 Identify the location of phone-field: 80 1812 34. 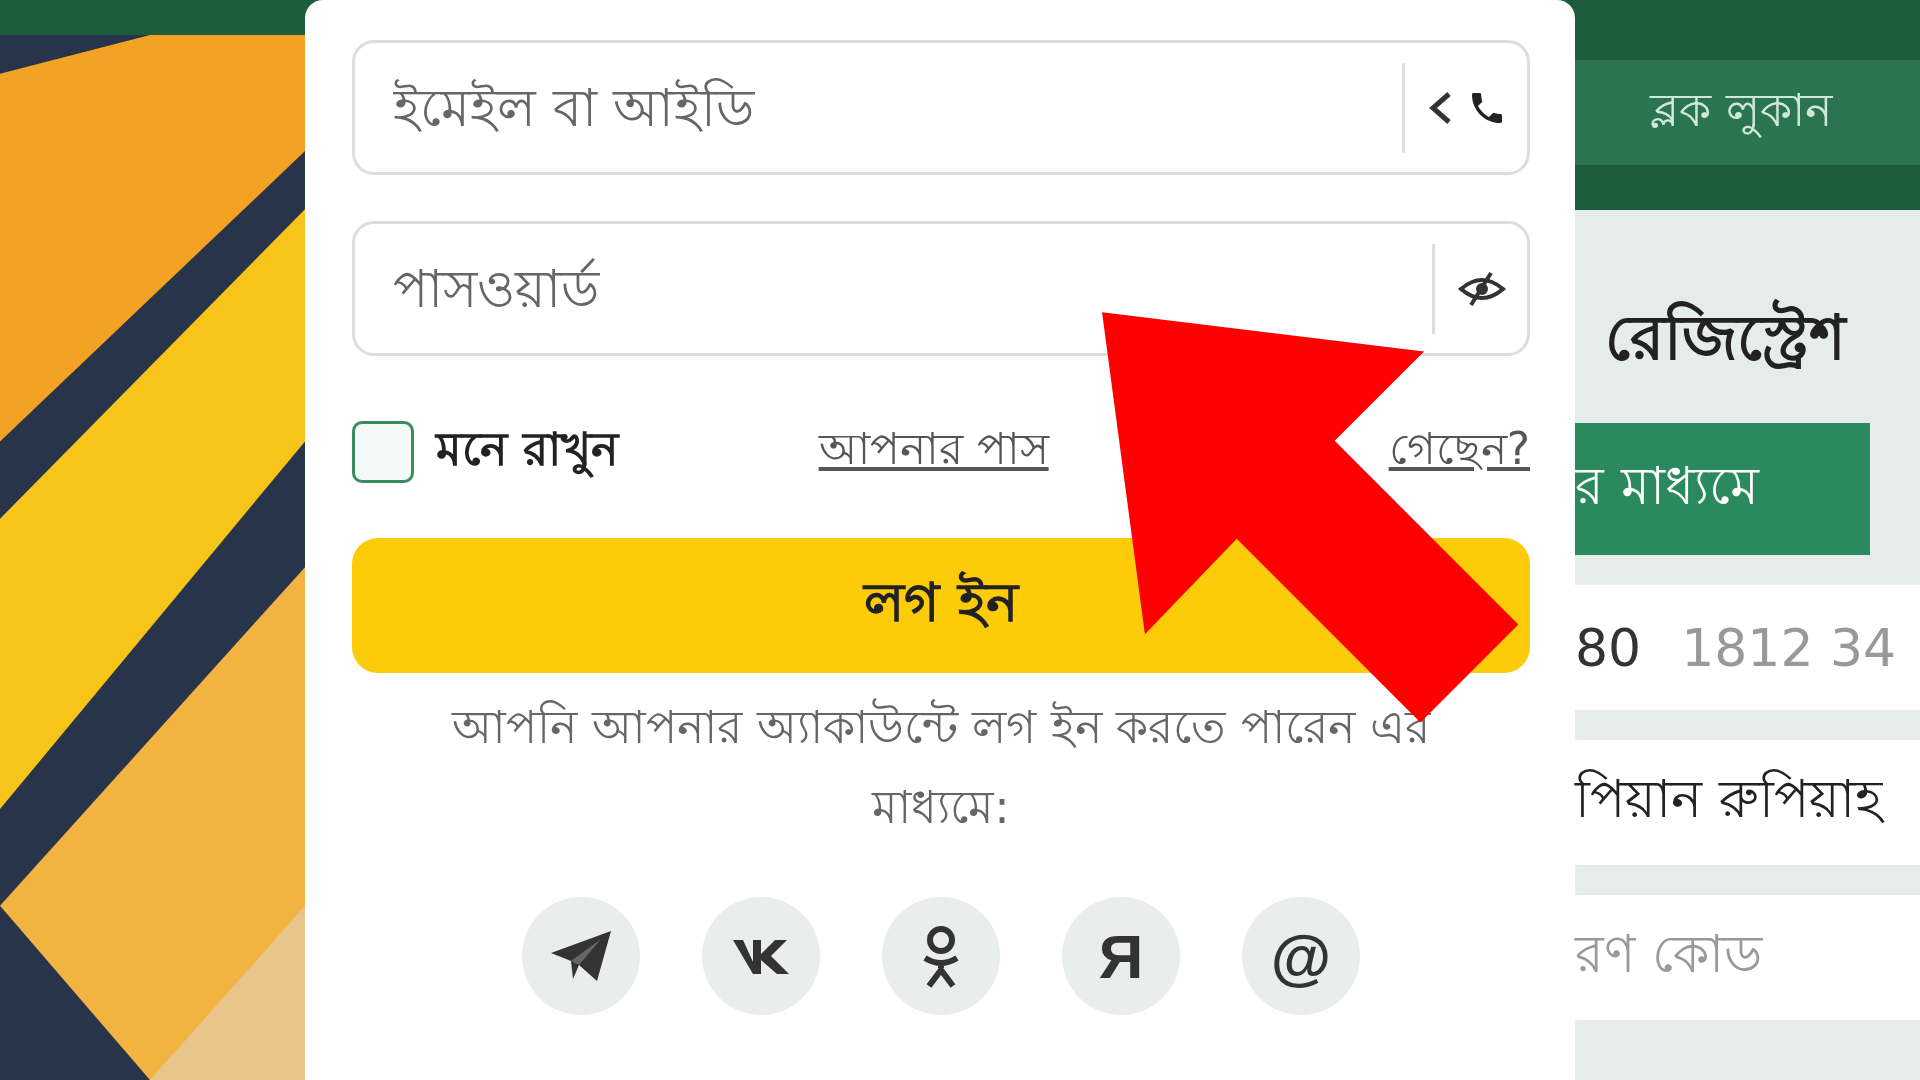
(1747, 647).